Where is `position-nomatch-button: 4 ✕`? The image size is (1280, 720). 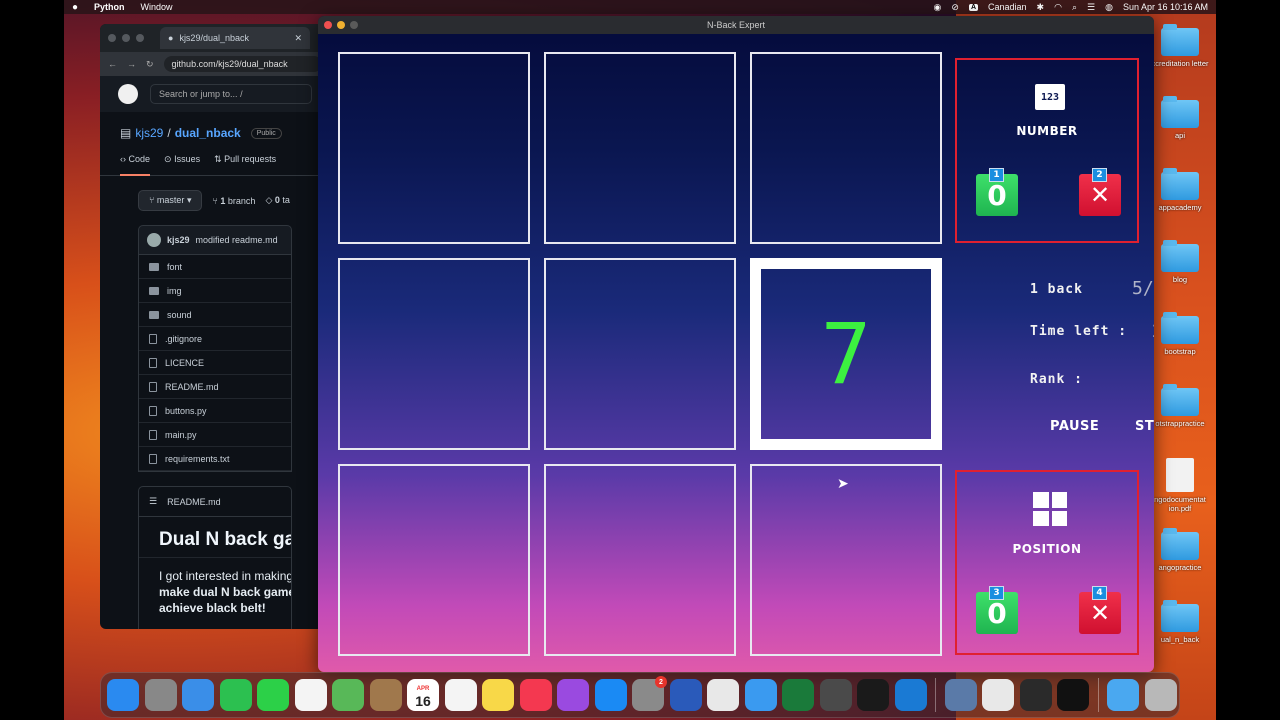 position-nomatch-button: 4 ✕ is located at coordinates (1100, 610).